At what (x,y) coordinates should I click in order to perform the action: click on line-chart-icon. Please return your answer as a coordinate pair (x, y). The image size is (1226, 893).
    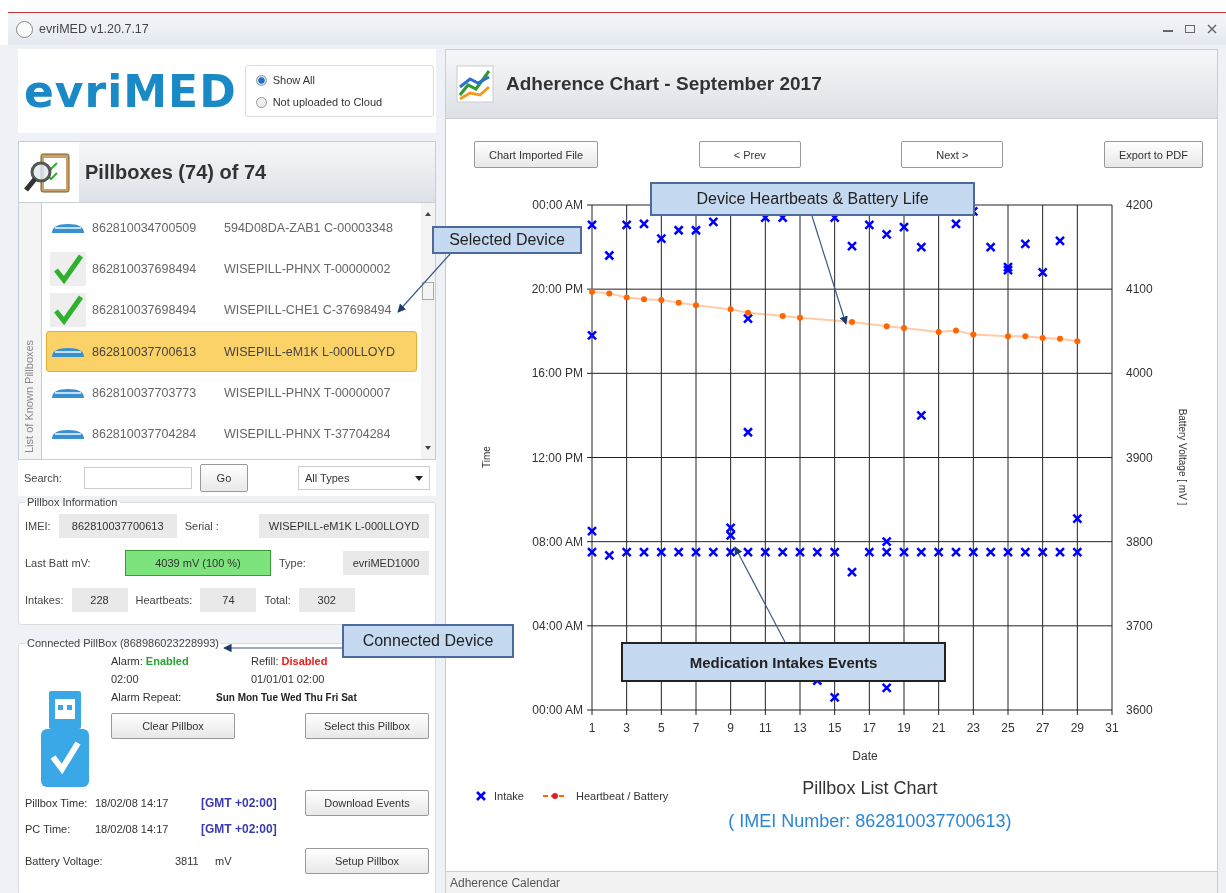
    Looking at the image, I should click on (475, 84).